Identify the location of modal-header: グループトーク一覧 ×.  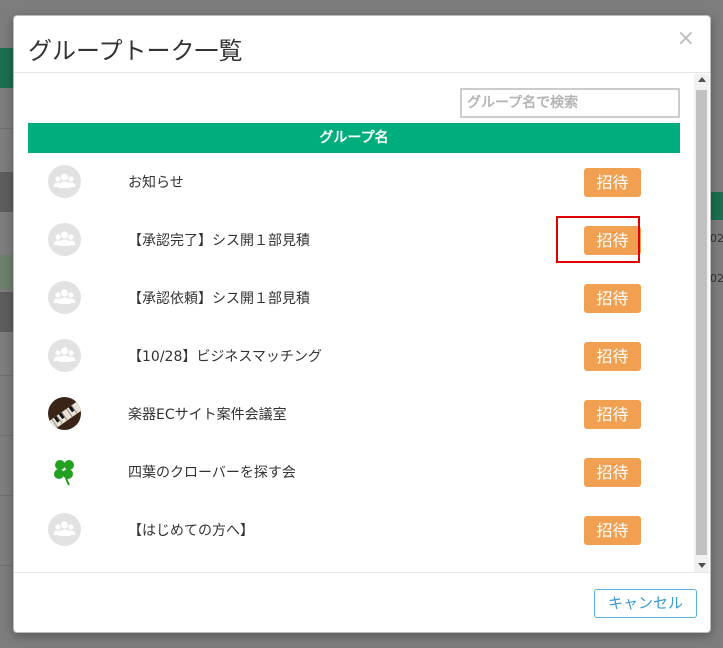
(362, 44).